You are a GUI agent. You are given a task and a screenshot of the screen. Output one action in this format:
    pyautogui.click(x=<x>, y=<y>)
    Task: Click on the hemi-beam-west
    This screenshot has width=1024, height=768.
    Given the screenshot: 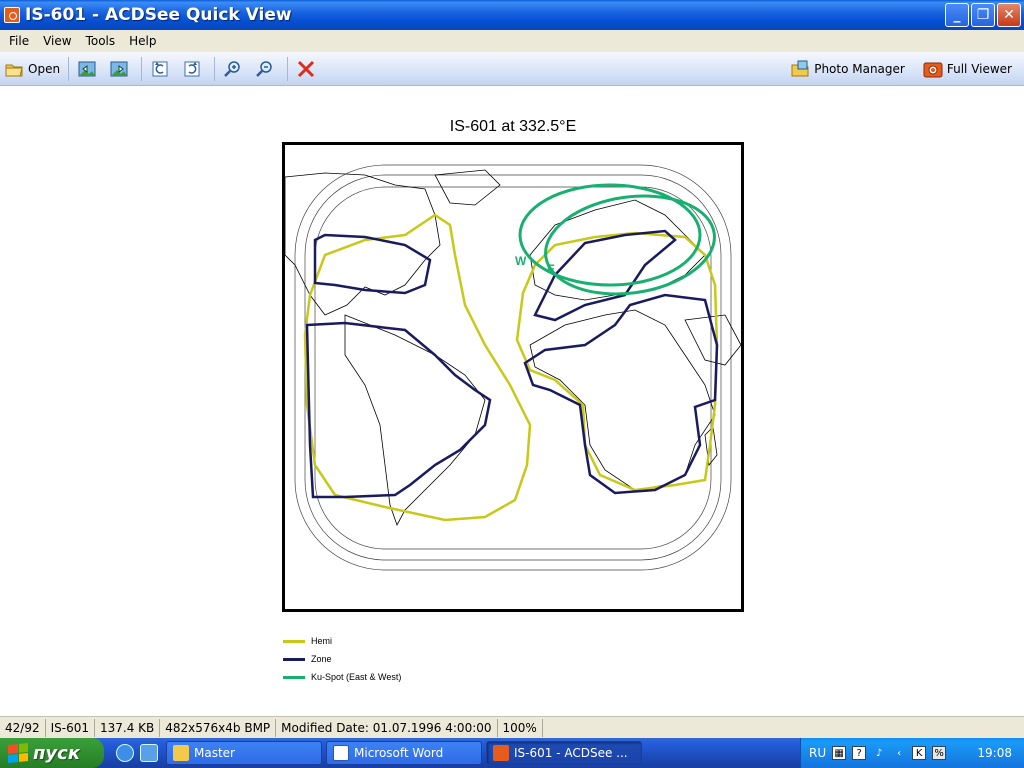 What is the action you would take?
    pyautogui.click(x=417, y=367)
    